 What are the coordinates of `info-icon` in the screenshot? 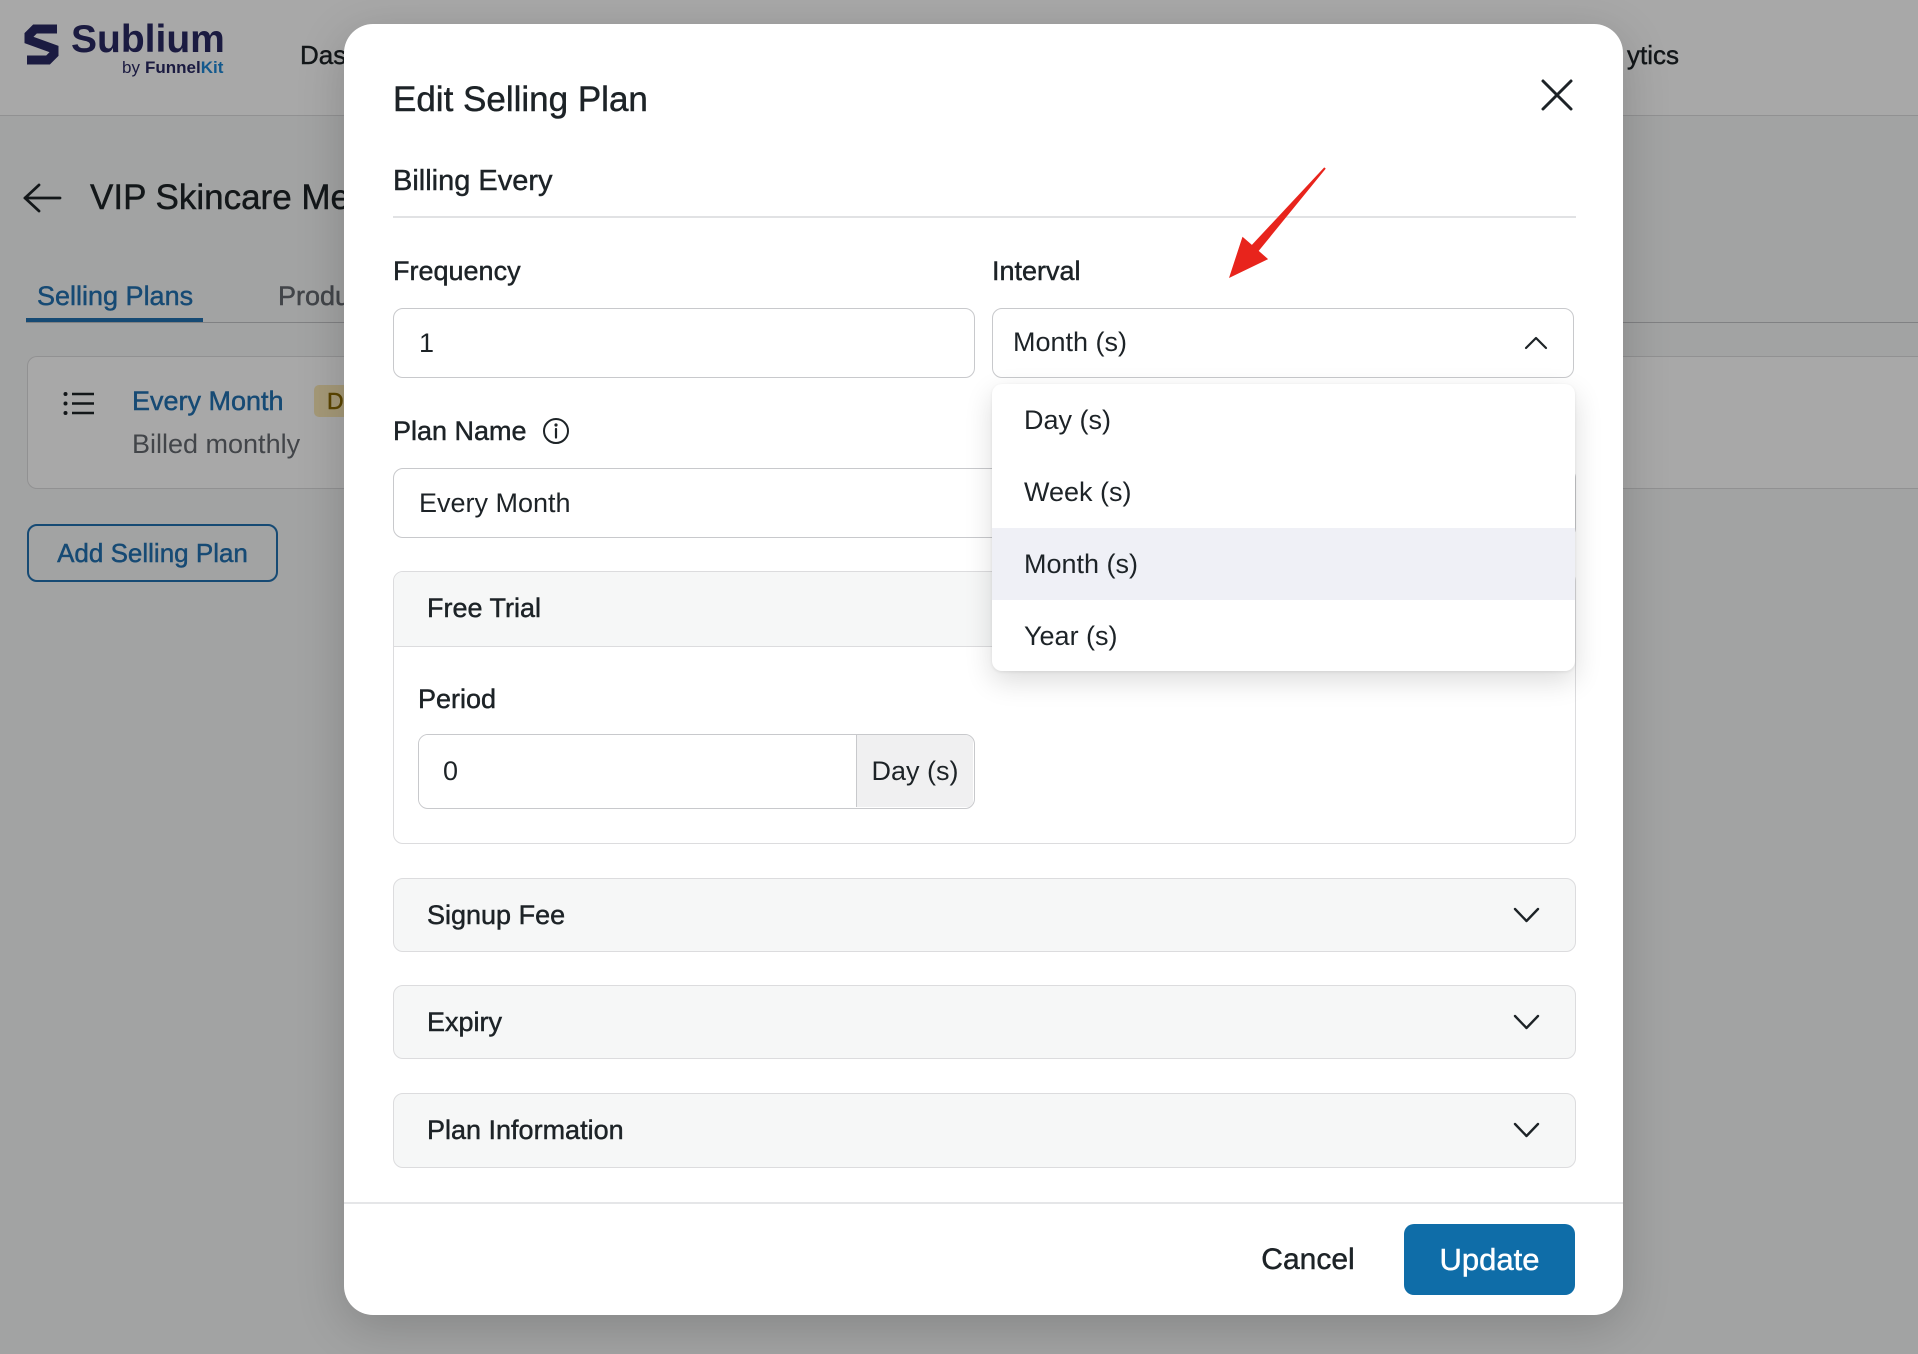 It's located at (556, 431).